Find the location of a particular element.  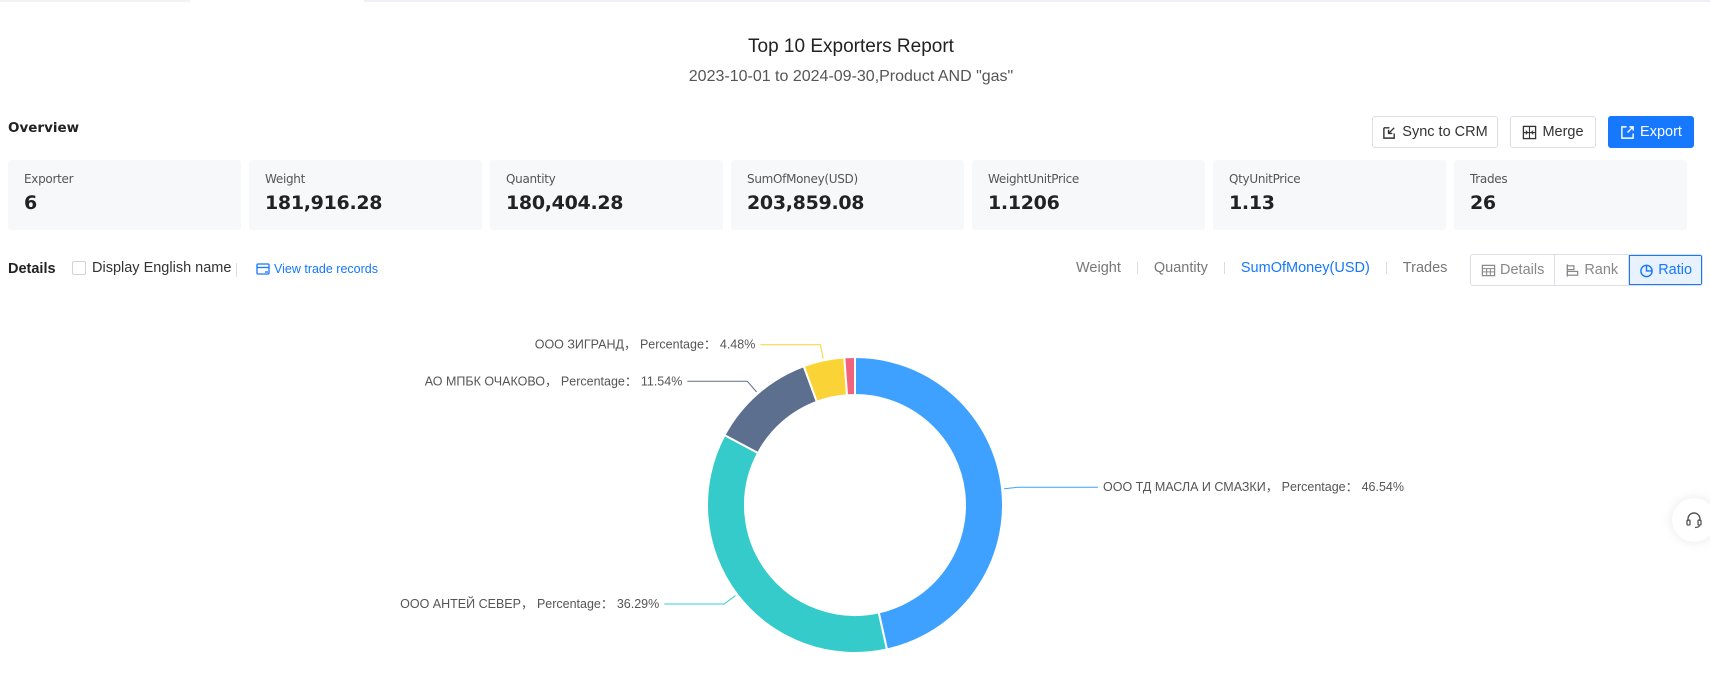

tab-sum-of-money: SumOfMoney(USD) is located at coordinates (1305, 268).